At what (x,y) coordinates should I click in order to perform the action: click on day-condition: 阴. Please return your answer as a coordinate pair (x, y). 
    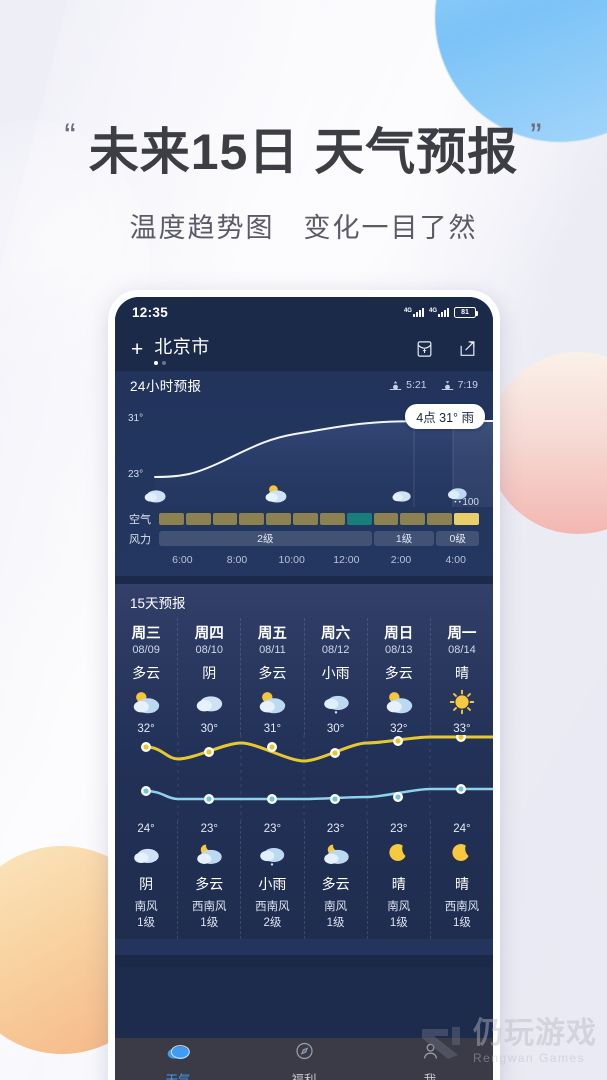
    Looking at the image, I should click on (209, 673).